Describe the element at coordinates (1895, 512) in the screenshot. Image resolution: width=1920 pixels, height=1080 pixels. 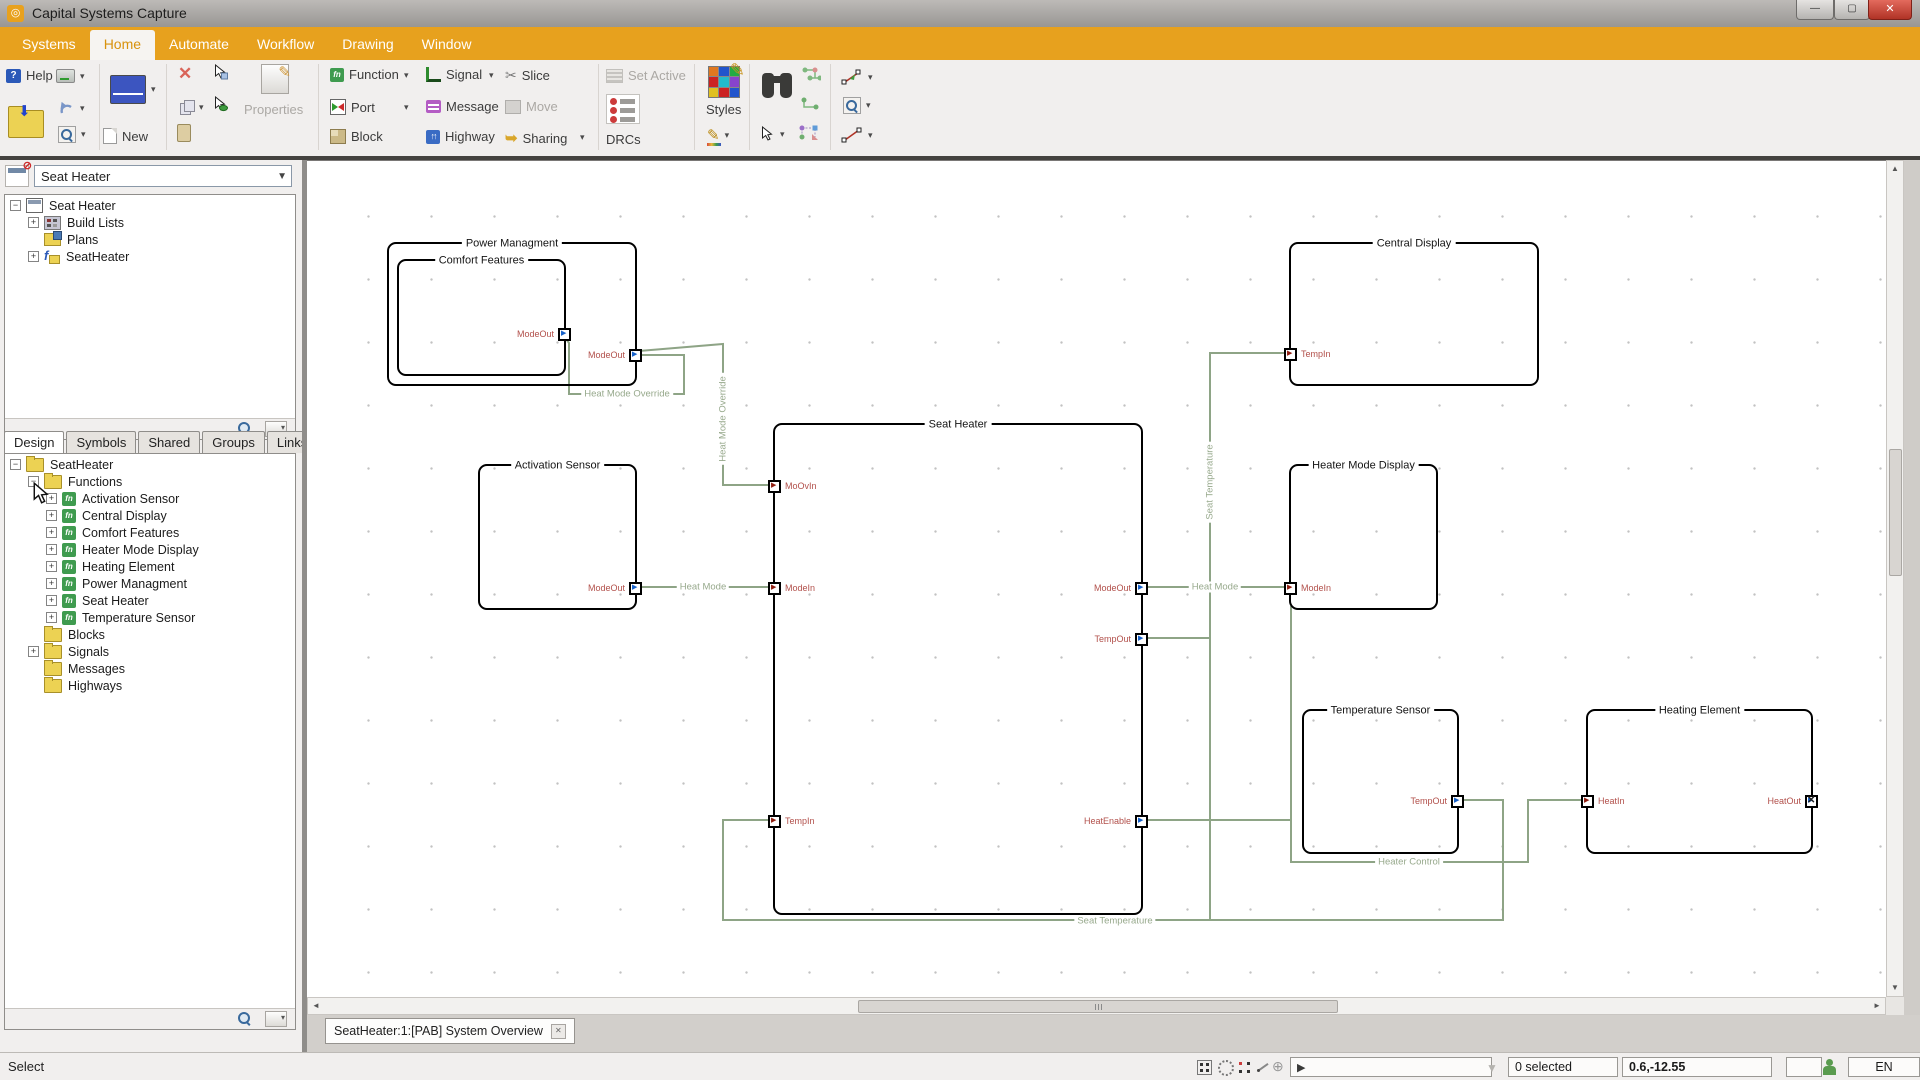
I see `vertical-scroll-thumb` at that location.